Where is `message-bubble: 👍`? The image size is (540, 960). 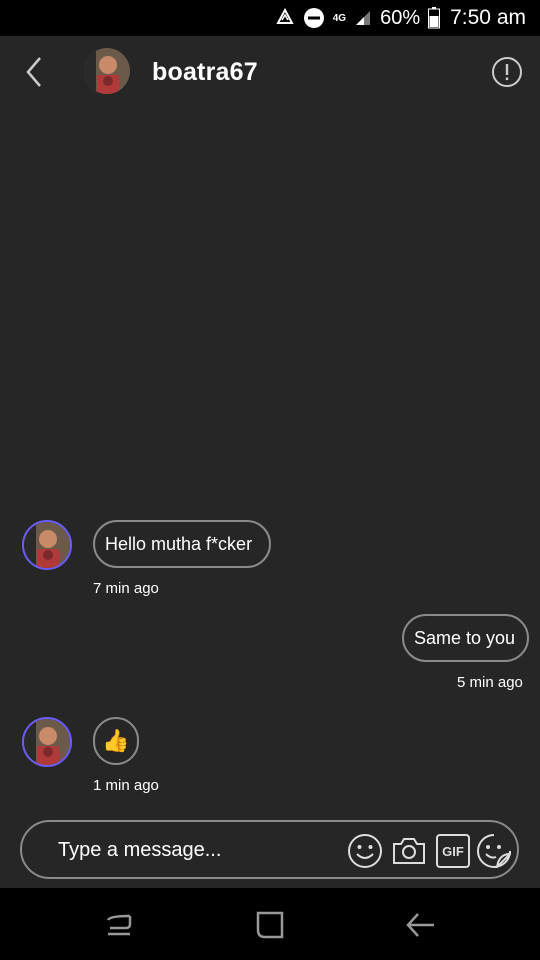
message-bubble: 👍 is located at coordinates (116, 741).